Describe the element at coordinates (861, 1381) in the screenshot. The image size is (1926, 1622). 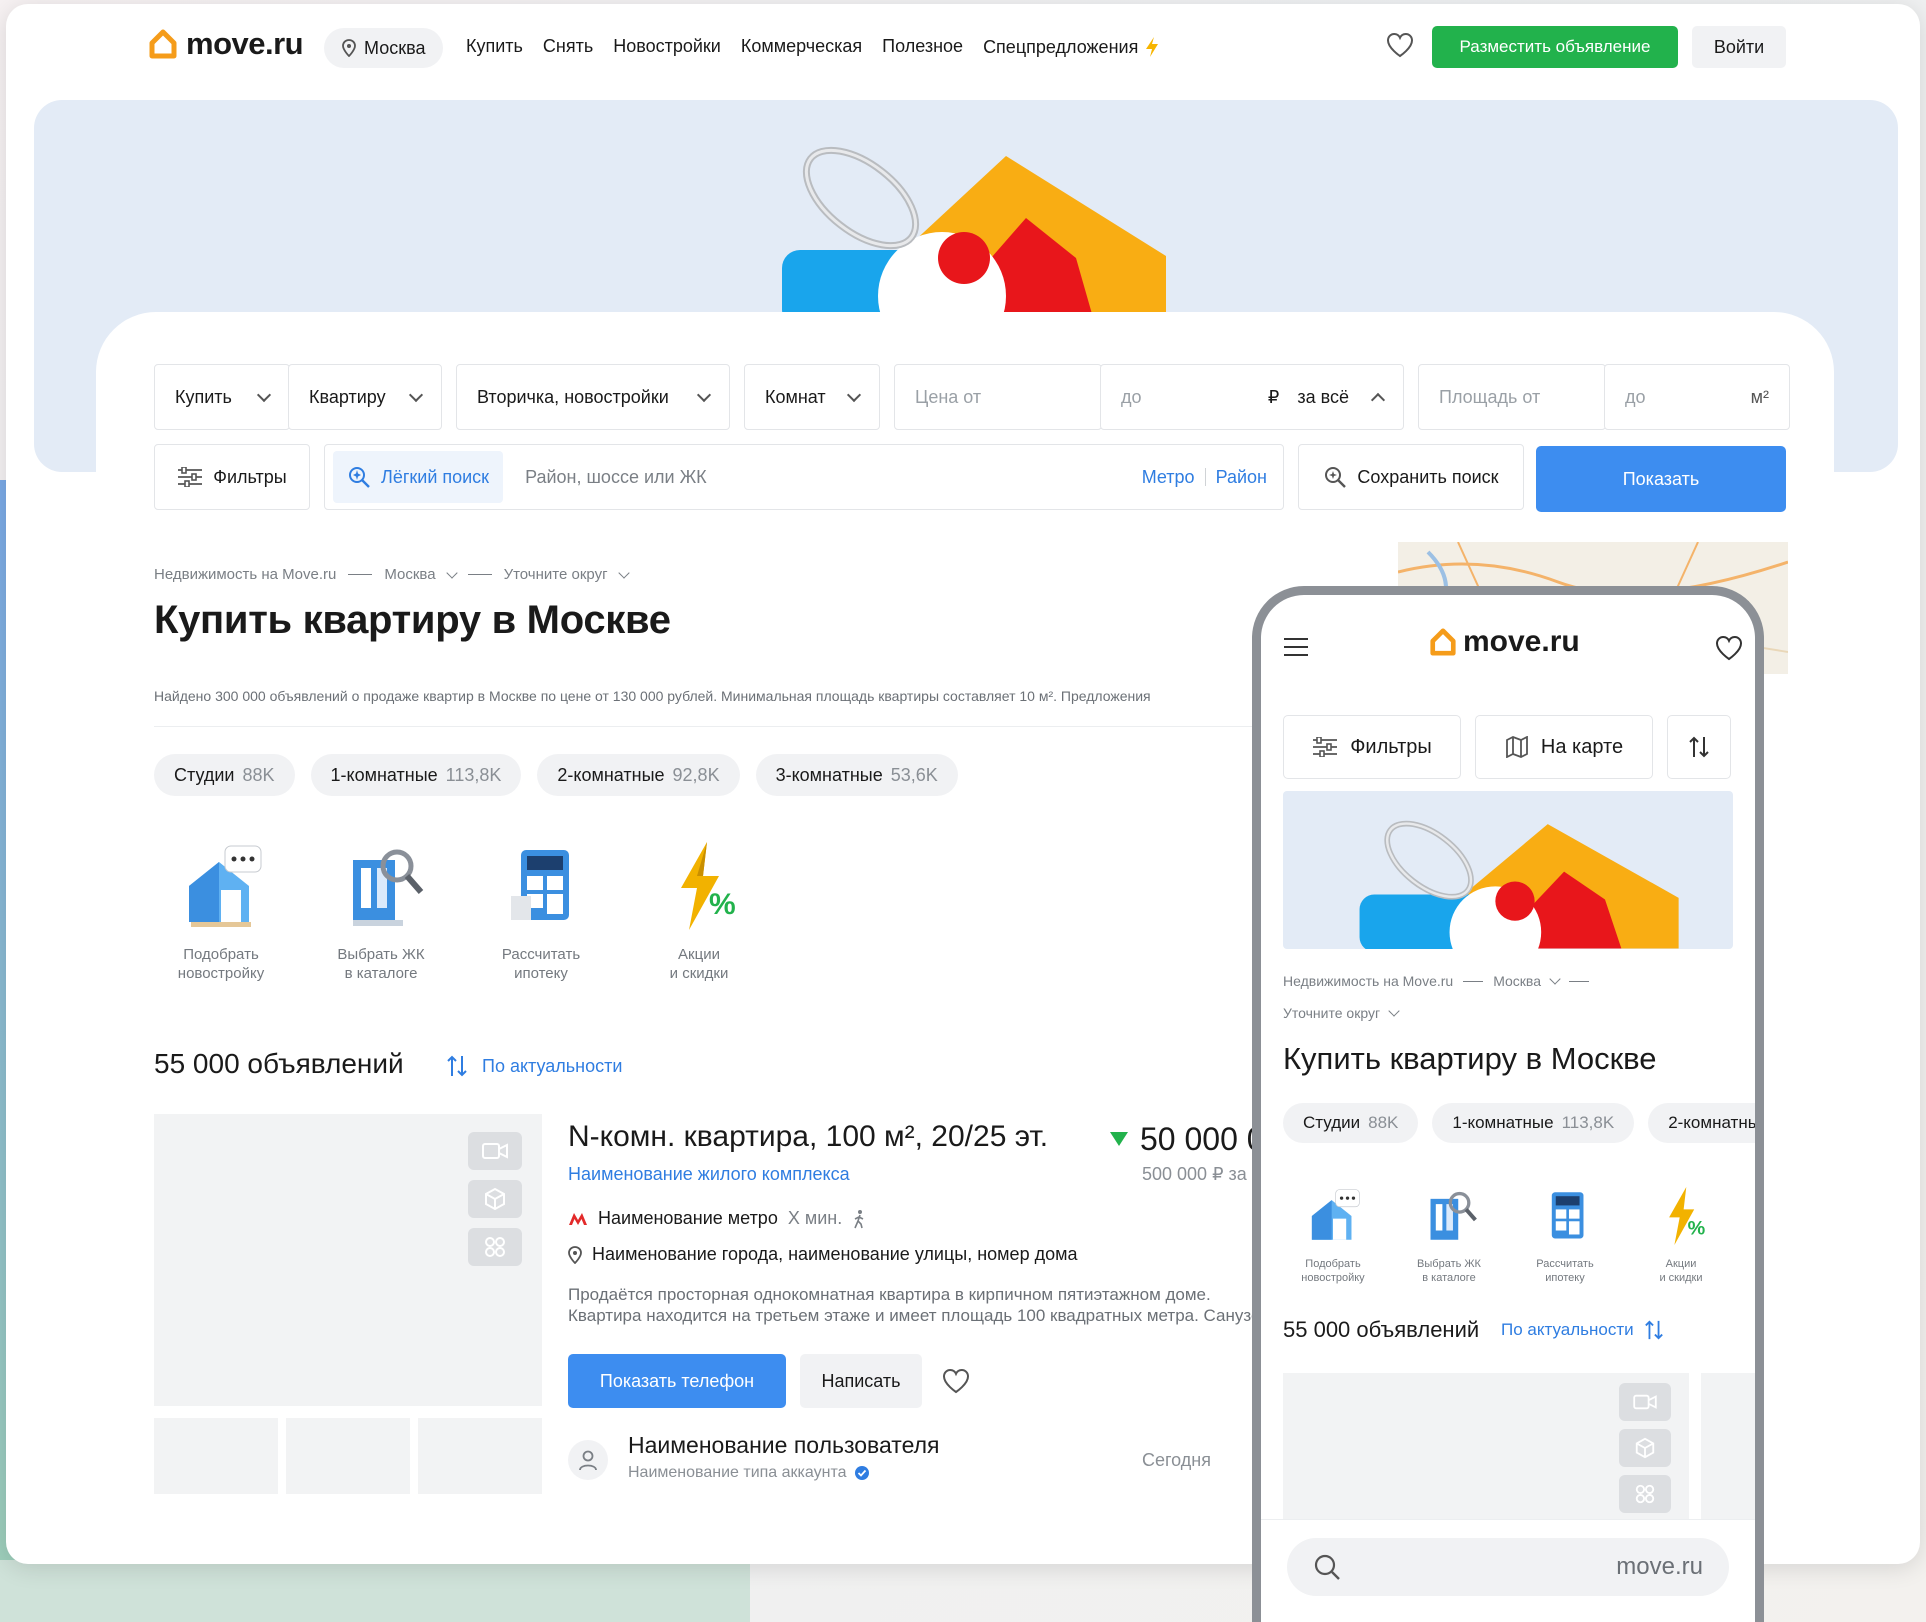
I see `write-button: Написать` at that location.